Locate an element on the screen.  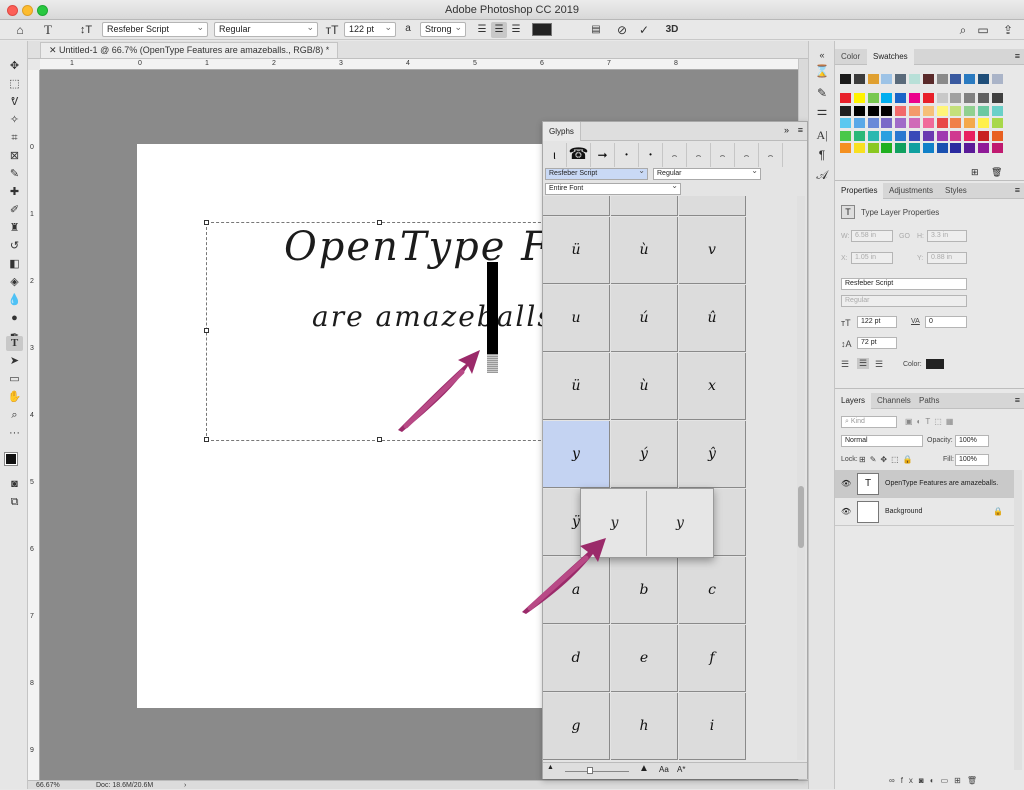
workspace-icon: ▭ is located at coordinates (983, 30).